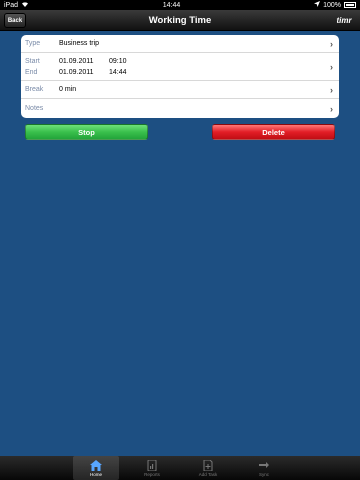  Describe the element at coordinates (332, 5) in the screenshot. I see `battery-percent: 100%` at that location.